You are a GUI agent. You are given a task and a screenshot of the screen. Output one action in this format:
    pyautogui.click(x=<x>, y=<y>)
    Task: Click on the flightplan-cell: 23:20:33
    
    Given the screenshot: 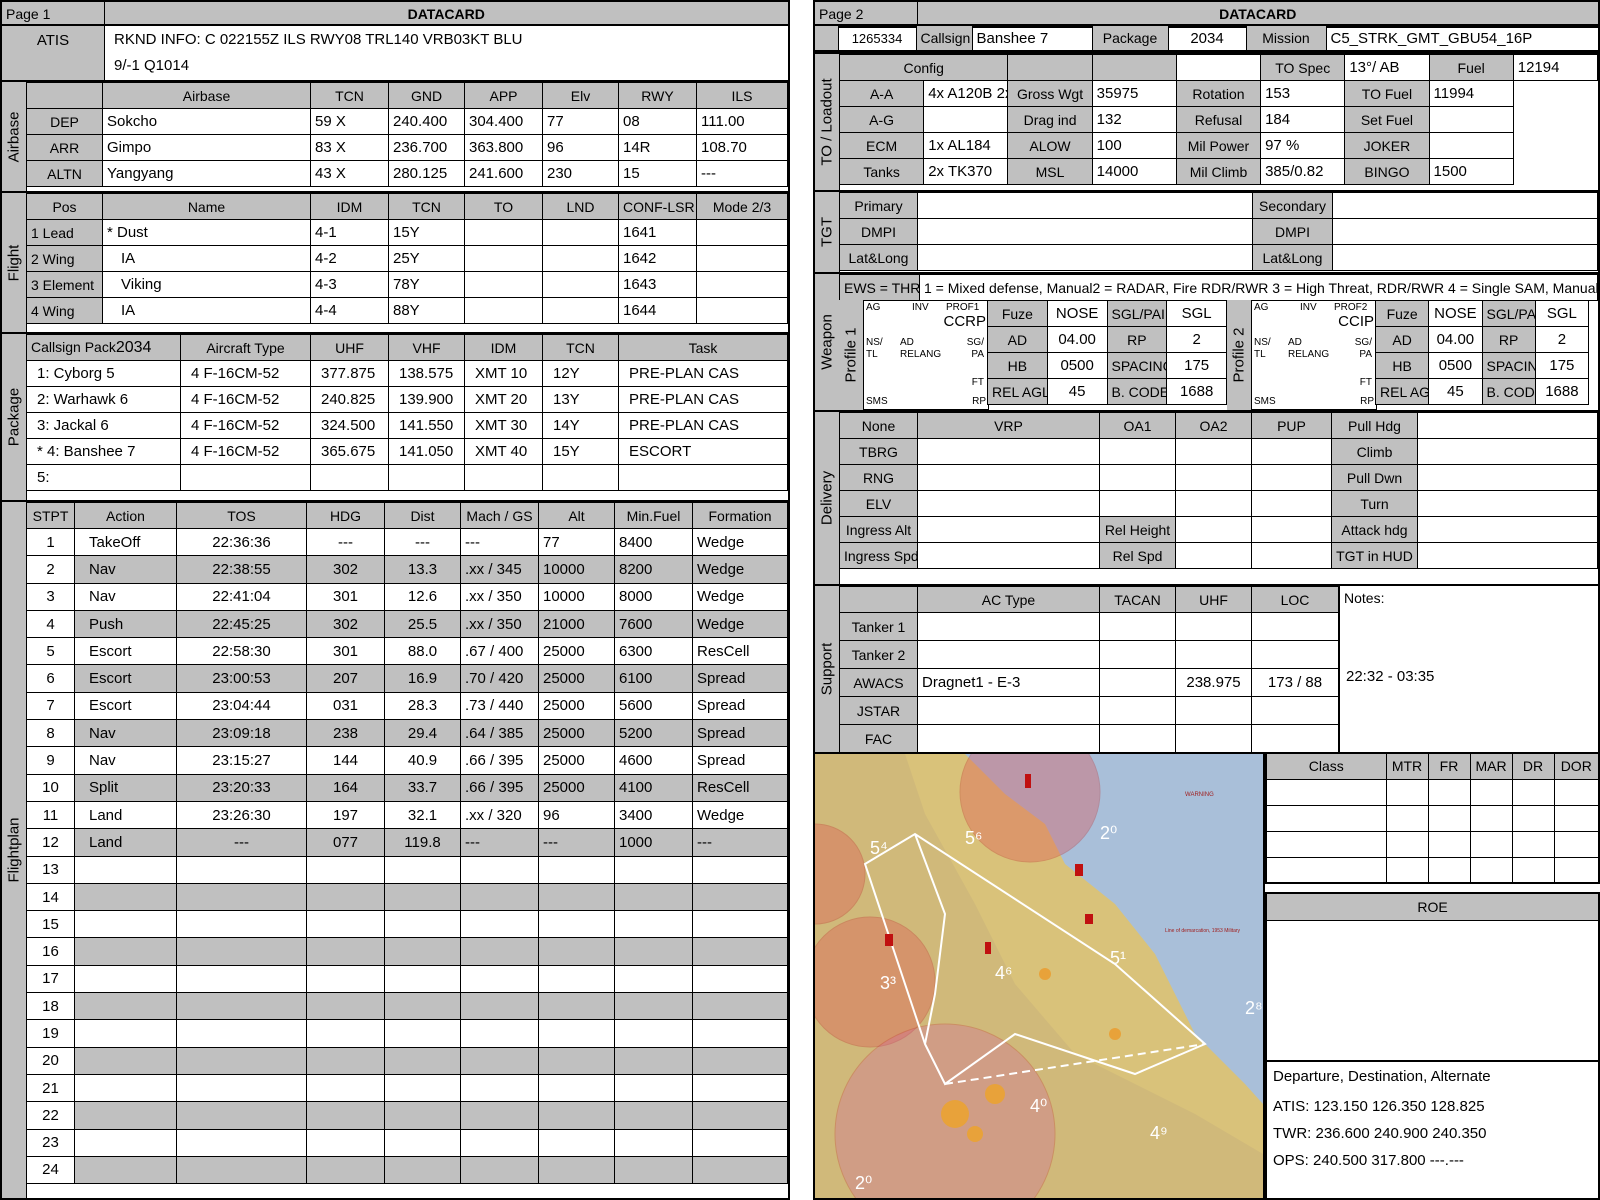 What is the action you would take?
    pyautogui.click(x=241, y=787)
    